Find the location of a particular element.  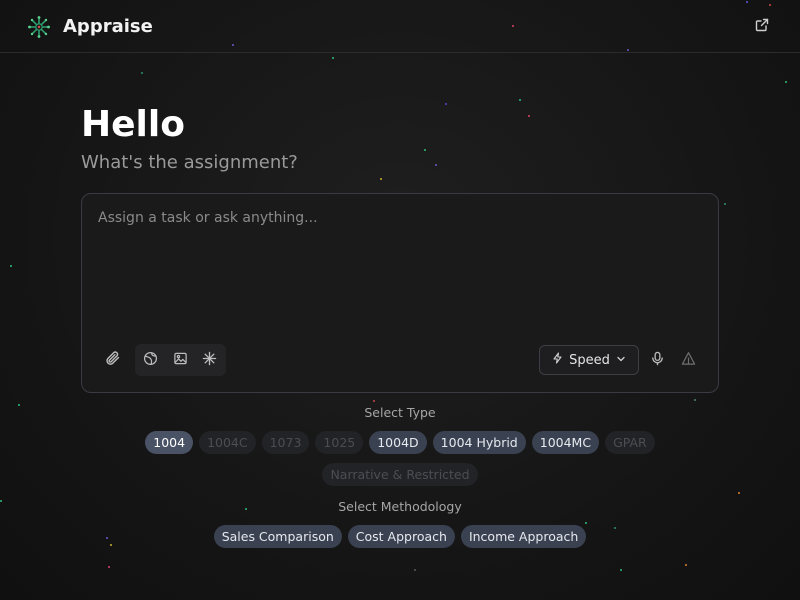

external-link-button is located at coordinates (762, 26).